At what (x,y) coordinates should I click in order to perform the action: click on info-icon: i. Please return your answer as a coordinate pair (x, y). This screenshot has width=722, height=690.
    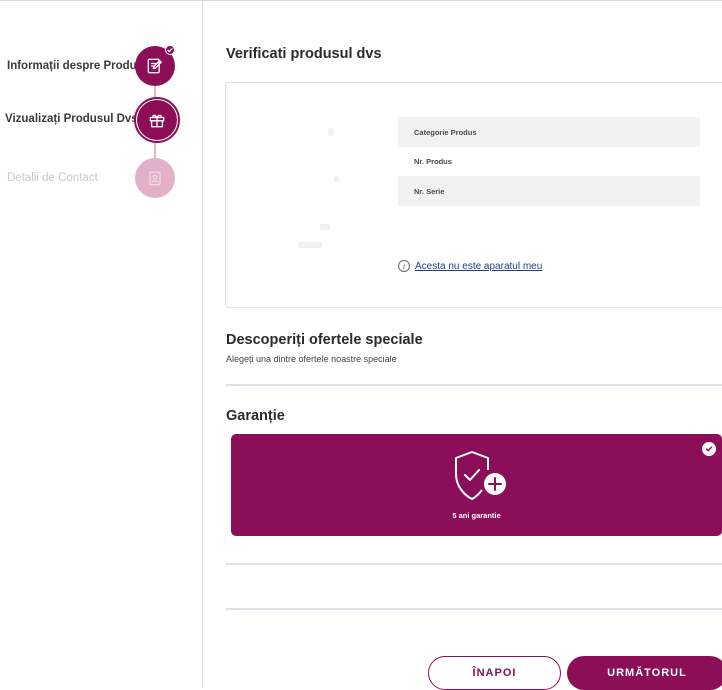
    Looking at the image, I should click on (404, 266).